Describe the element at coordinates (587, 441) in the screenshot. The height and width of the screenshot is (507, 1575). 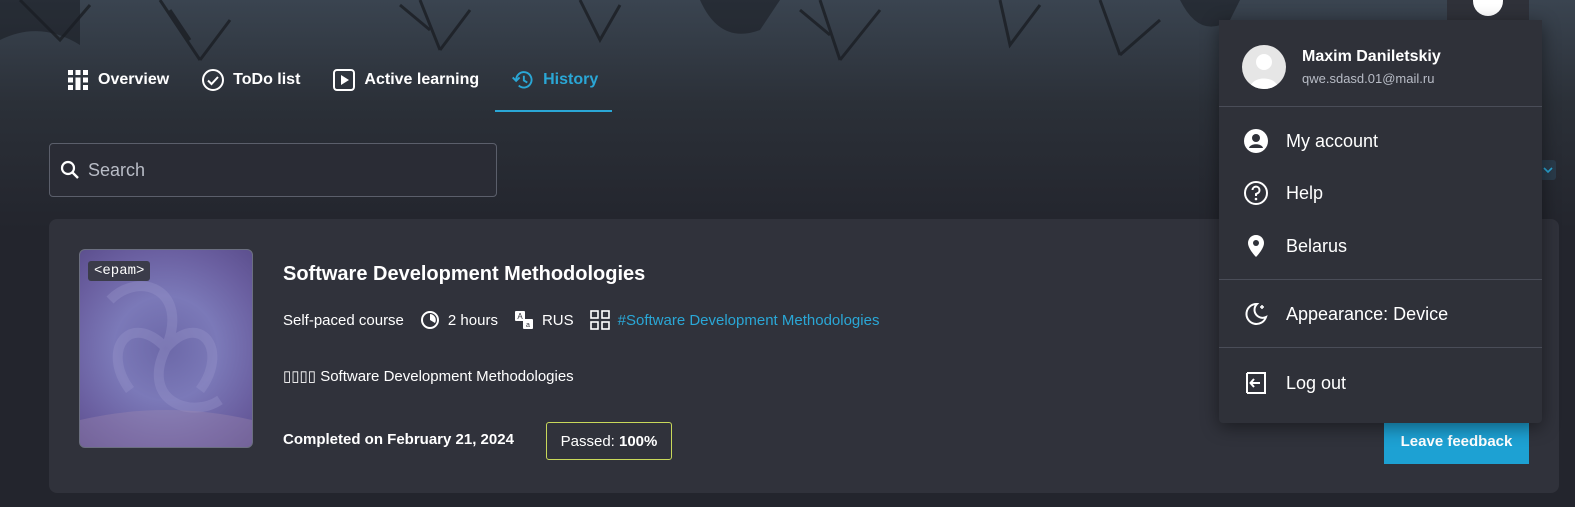
I see `passed-label: Passed:` at that location.